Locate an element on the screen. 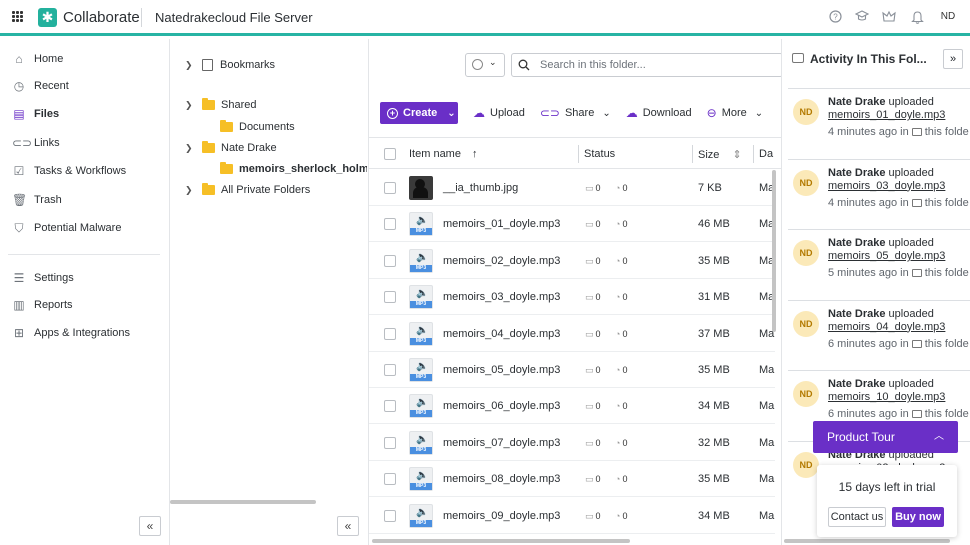  gift-icon is located at coordinates (889, 17).